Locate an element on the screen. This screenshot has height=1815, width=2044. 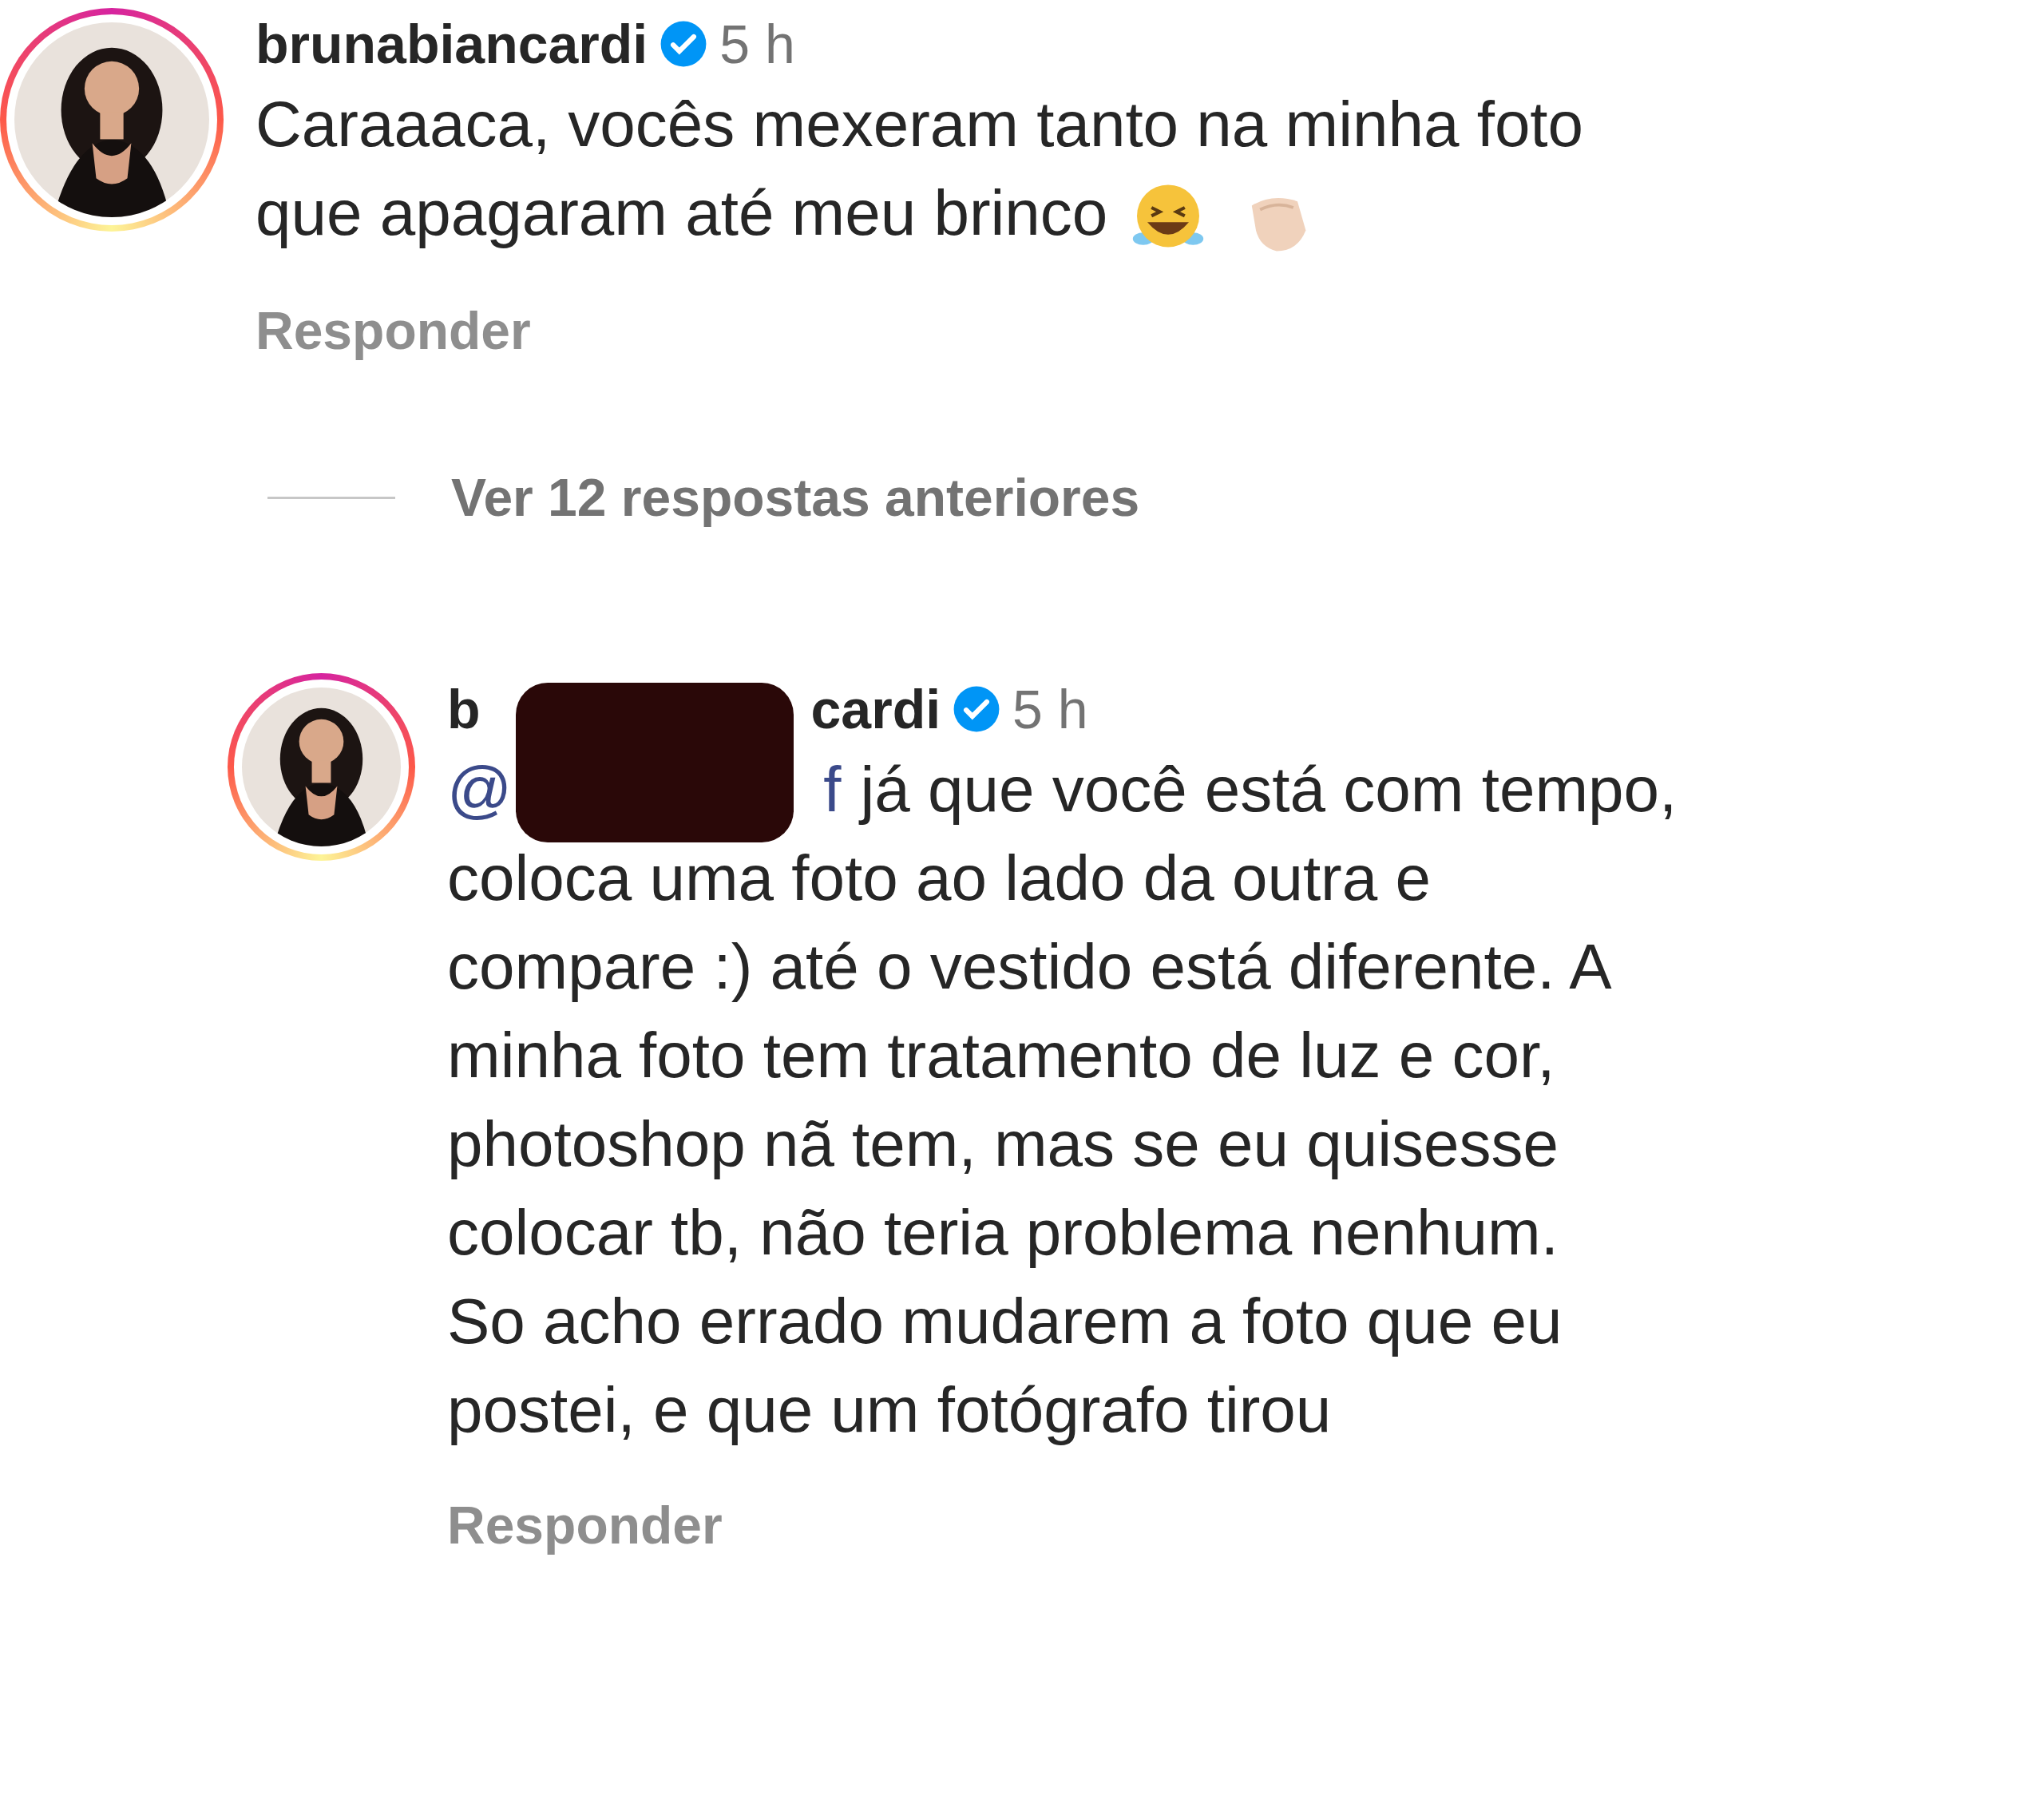
mention-link: @ is located at coordinates (480, 789).